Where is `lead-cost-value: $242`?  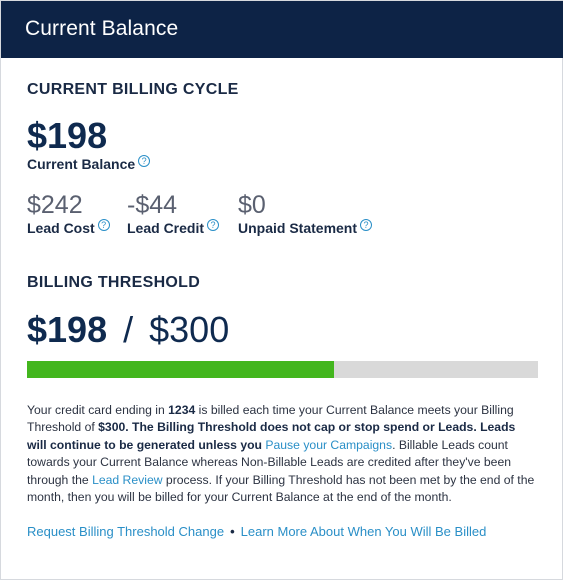
lead-cost-value: $242 is located at coordinates (55, 205).